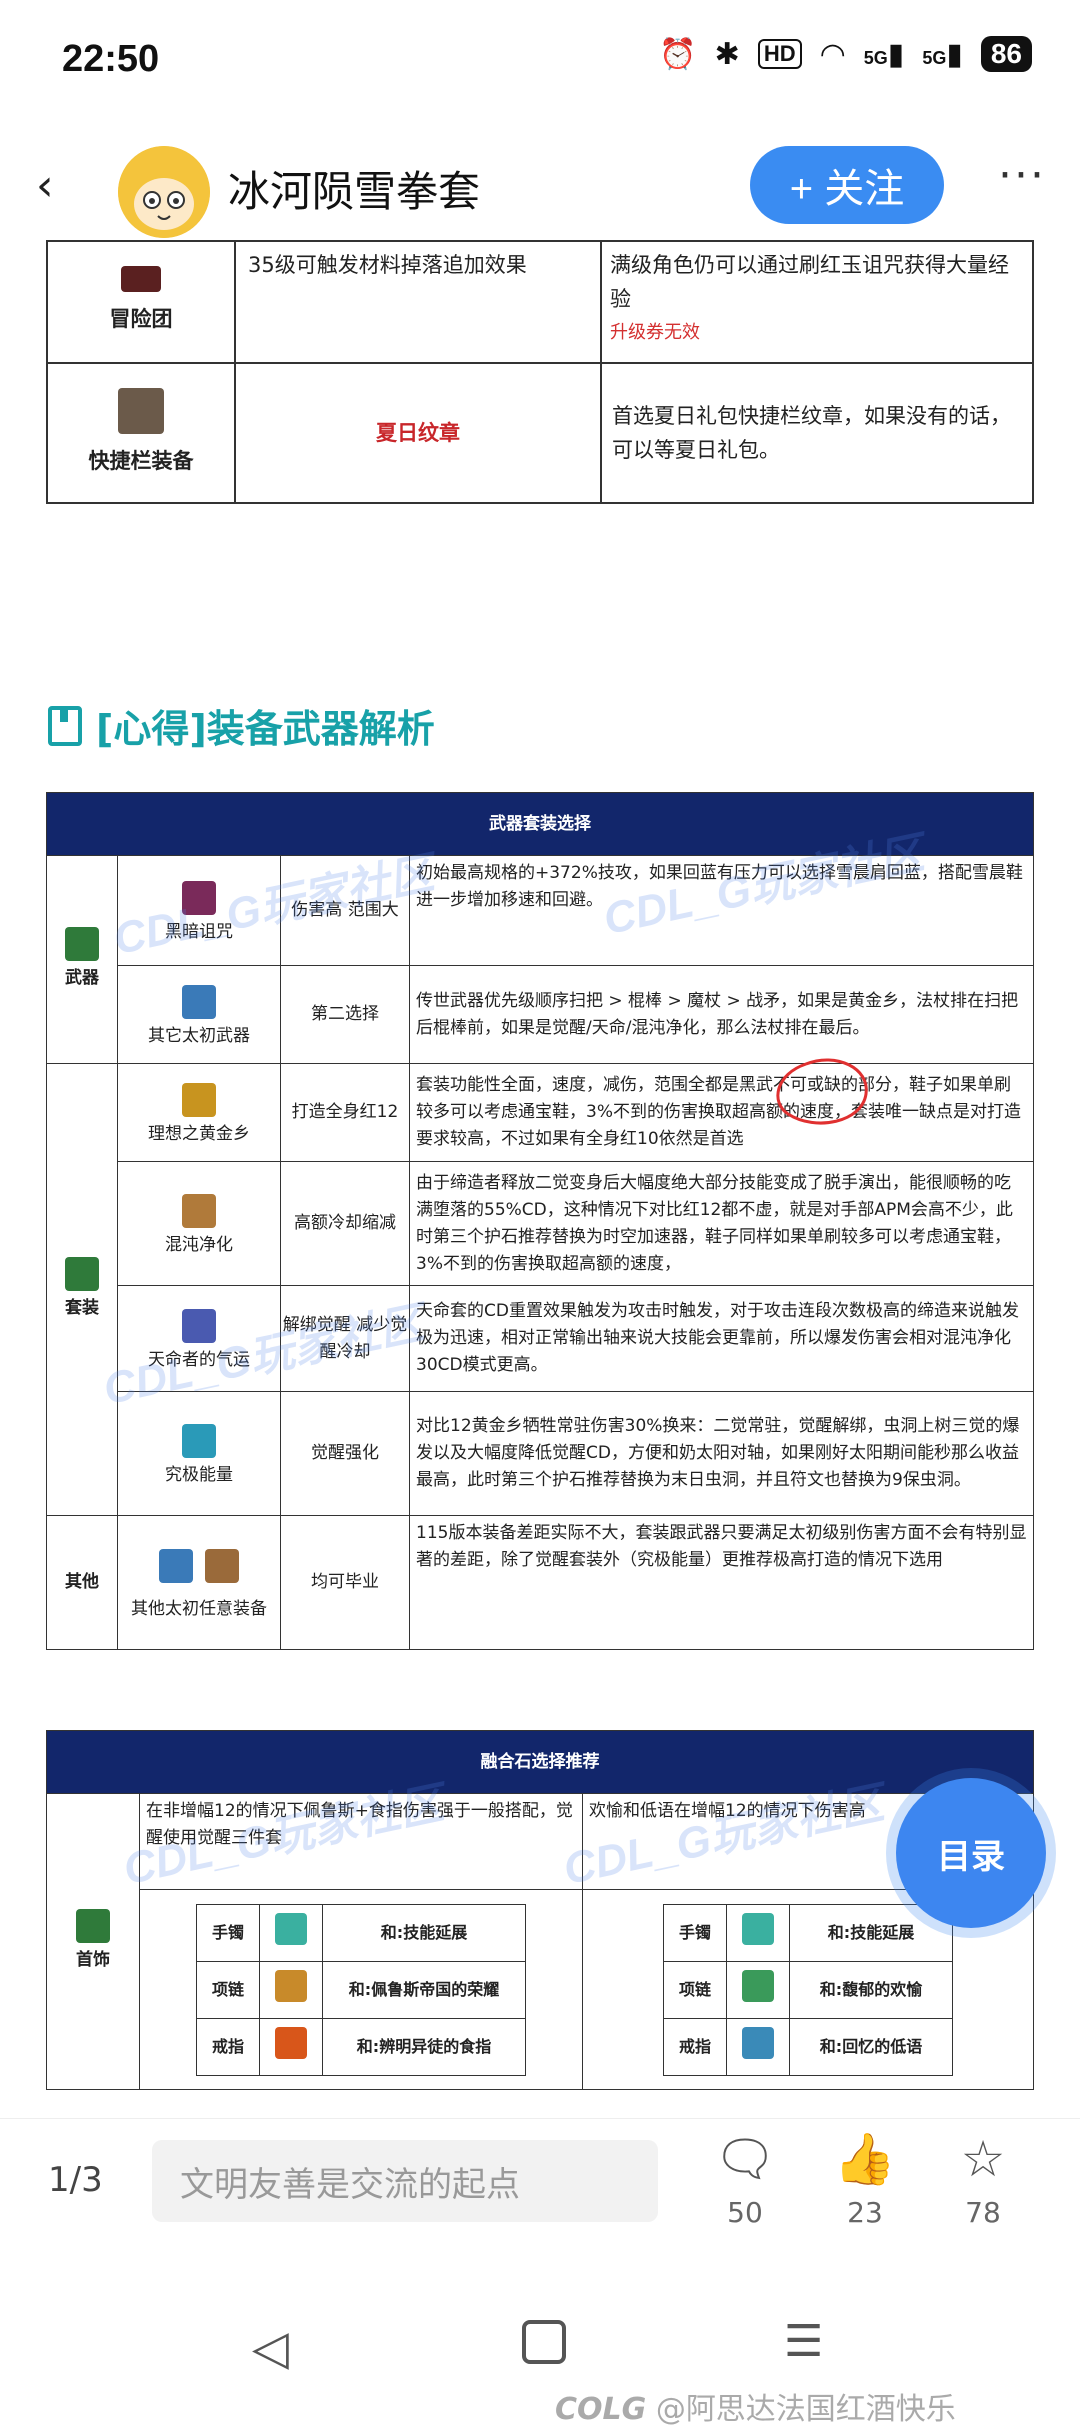 The height and width of the screenshot is (2428, 1080). Describe the element at coordinates (199, 1569) in the screenshot. I see `other-gear-icons` at that location.